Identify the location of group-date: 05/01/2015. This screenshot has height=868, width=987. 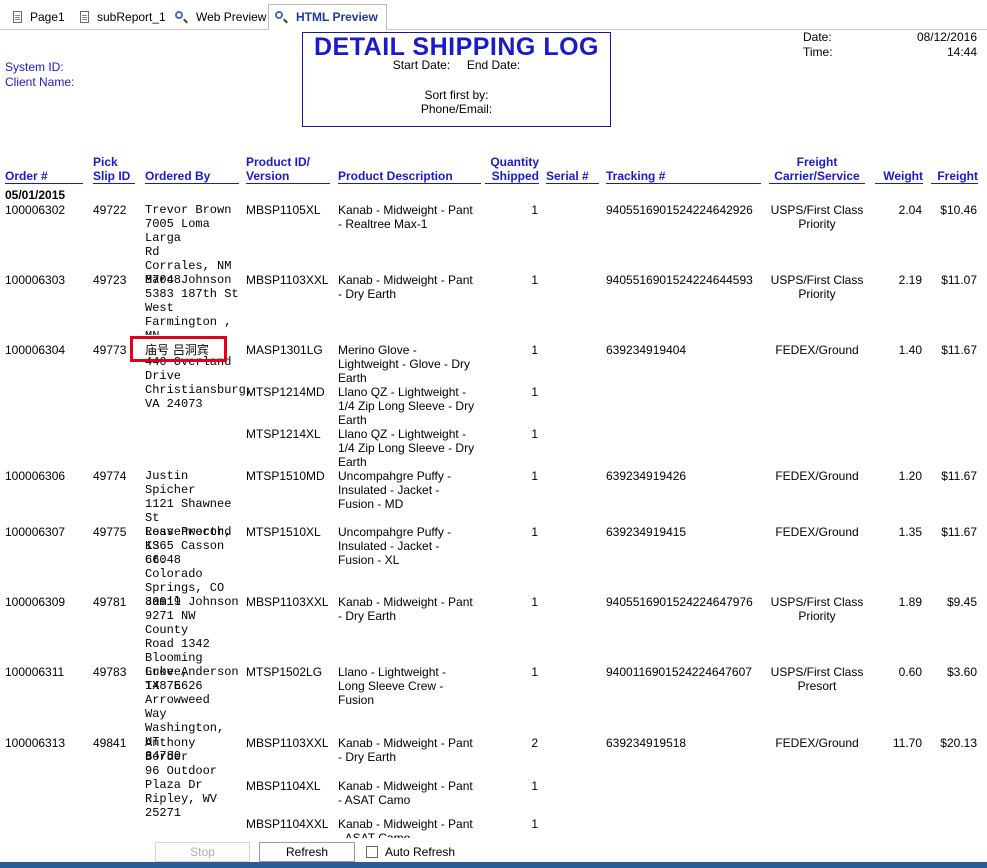
(35, 195).